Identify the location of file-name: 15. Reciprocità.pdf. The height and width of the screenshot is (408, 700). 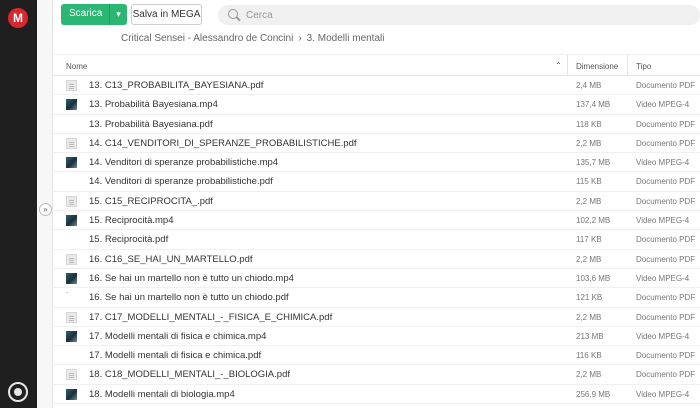
(129, 240).